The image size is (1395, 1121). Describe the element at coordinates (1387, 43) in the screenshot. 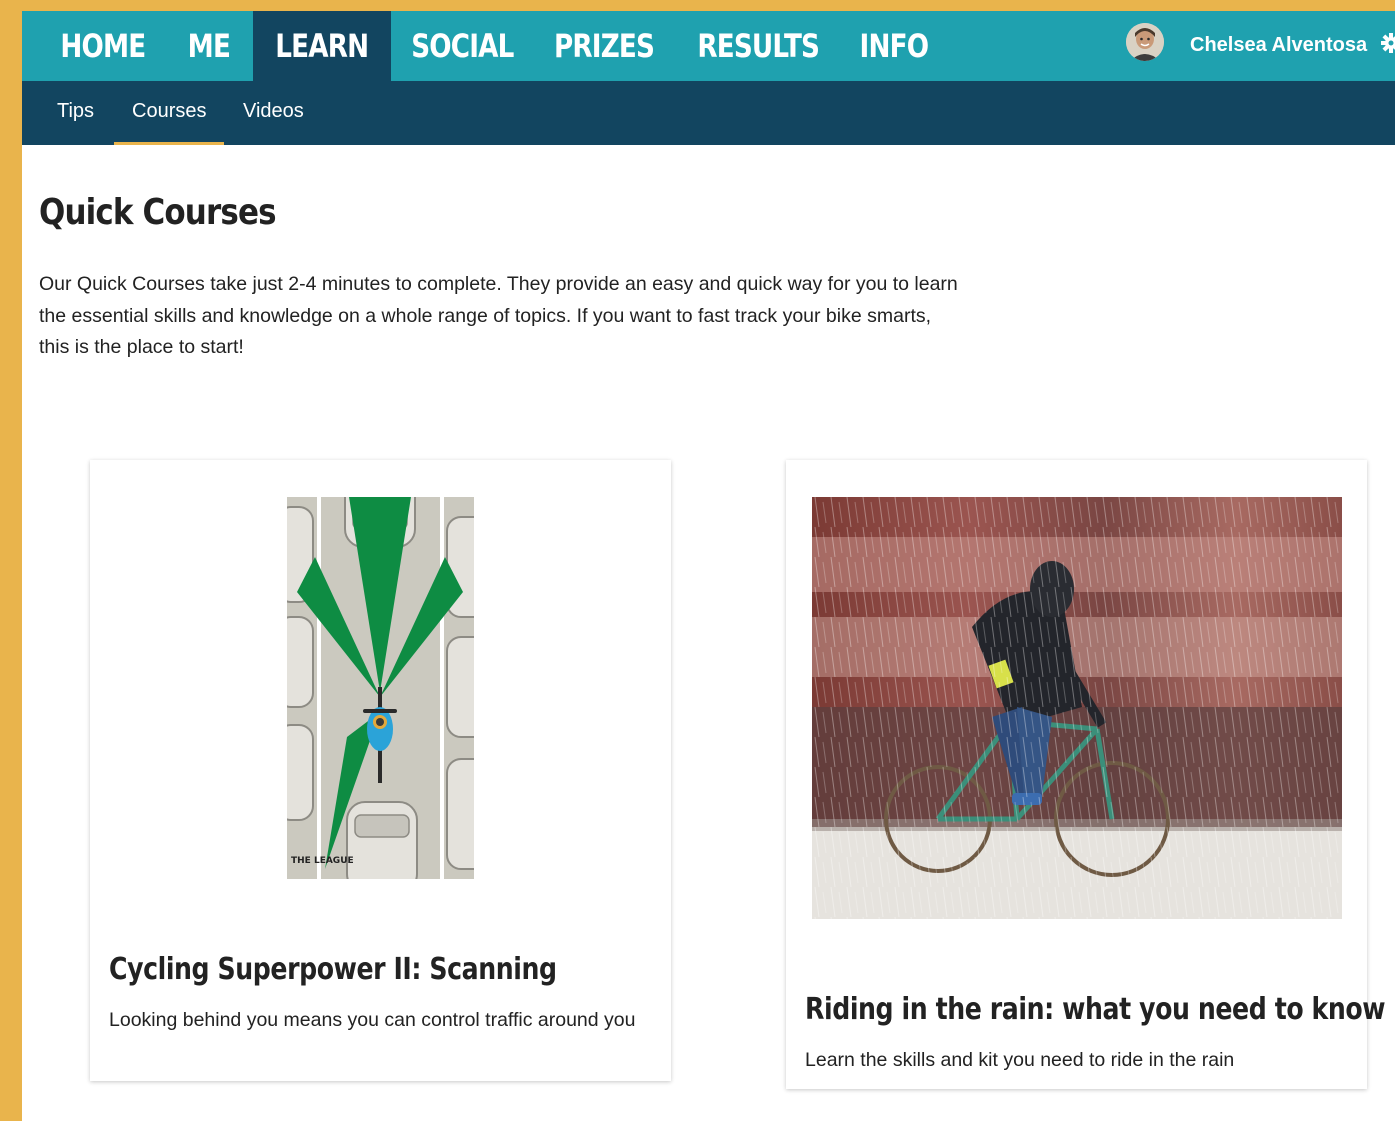

I see `gear-icon` at that location.